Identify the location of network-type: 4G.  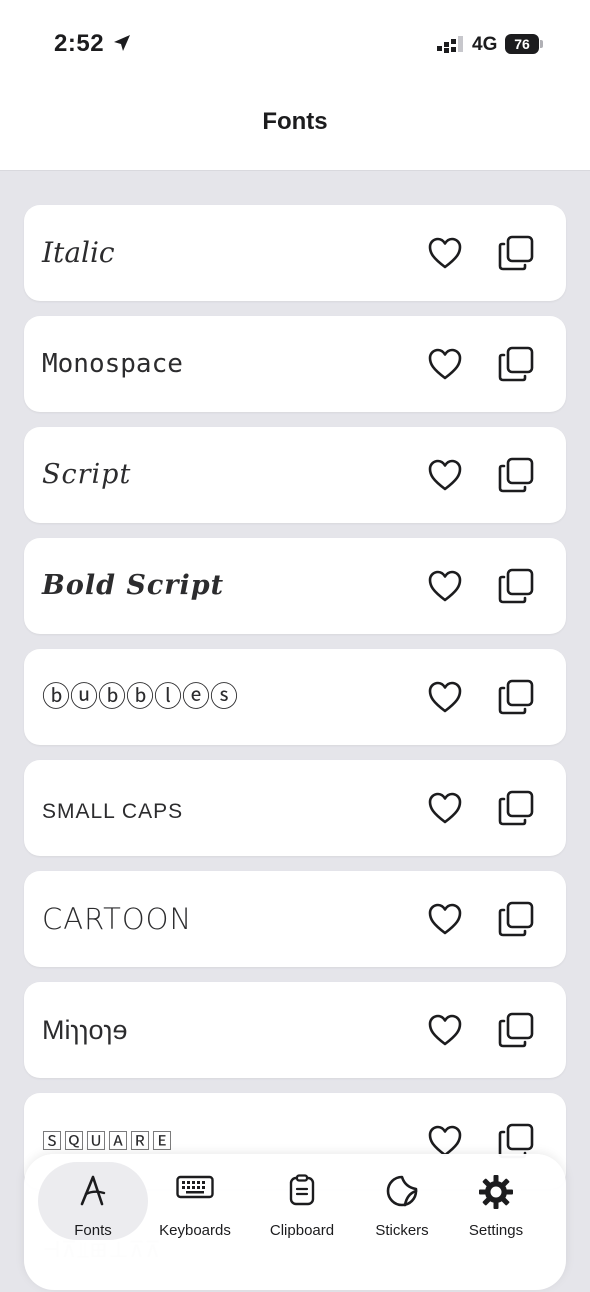
(485, 44).